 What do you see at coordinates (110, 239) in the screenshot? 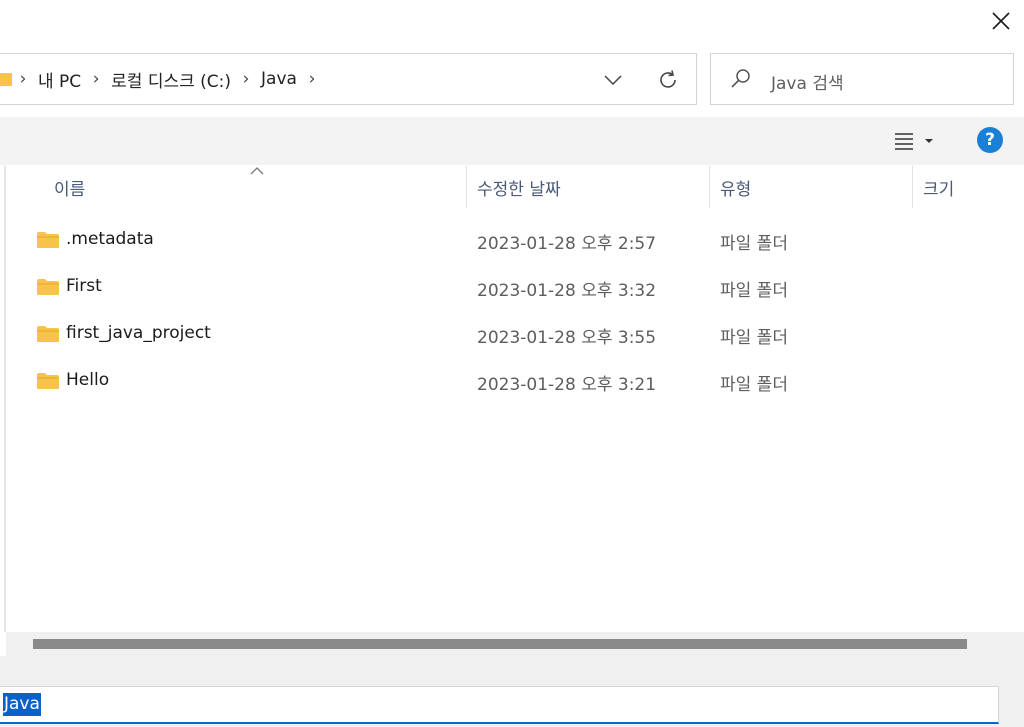
I see `file-name: .metadata` at bounding box center [110, 239].